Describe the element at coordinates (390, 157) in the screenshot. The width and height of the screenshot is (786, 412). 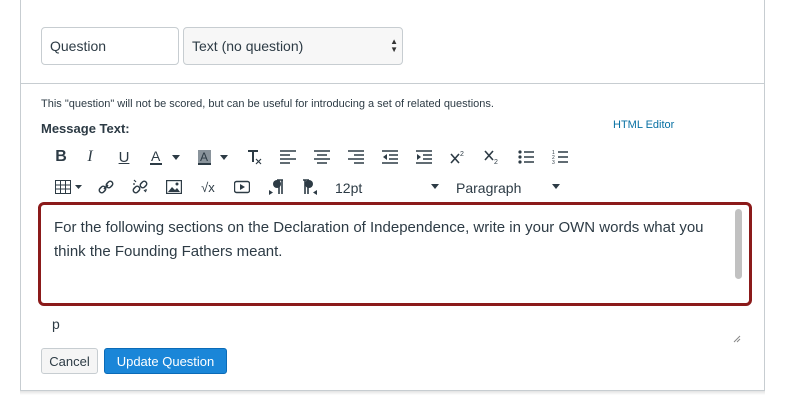
I see `outdent-icon` at that location.